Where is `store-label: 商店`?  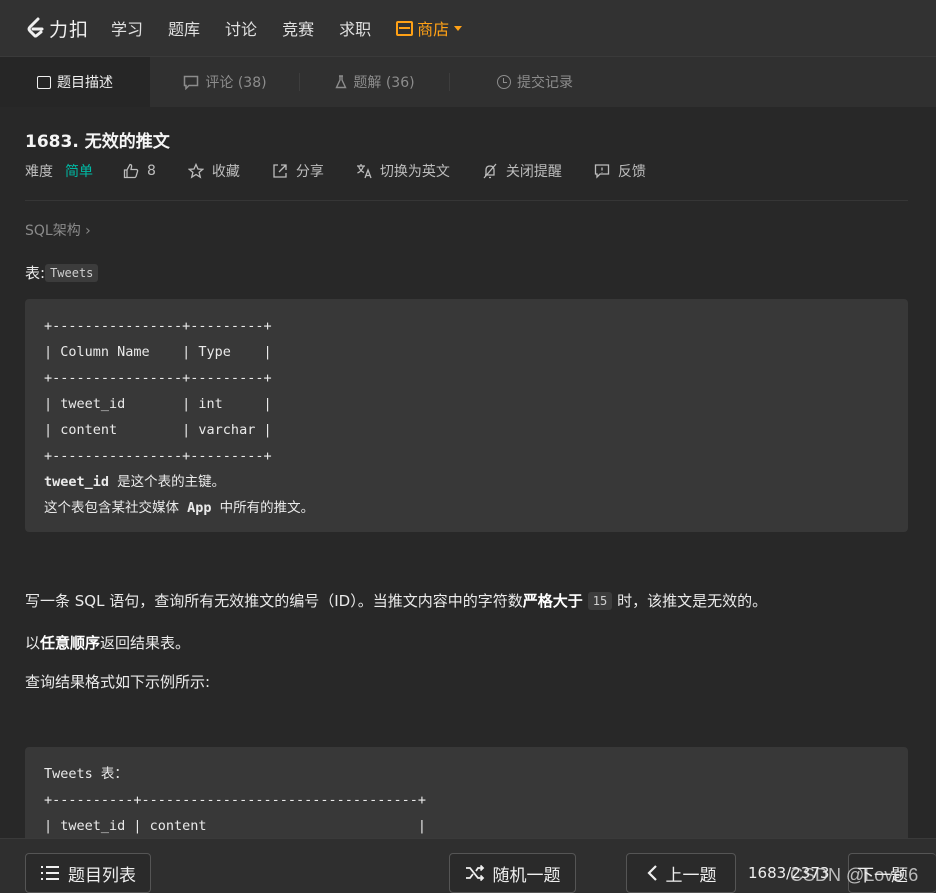 store-label: 商店 is located at coordinates (433, 29).